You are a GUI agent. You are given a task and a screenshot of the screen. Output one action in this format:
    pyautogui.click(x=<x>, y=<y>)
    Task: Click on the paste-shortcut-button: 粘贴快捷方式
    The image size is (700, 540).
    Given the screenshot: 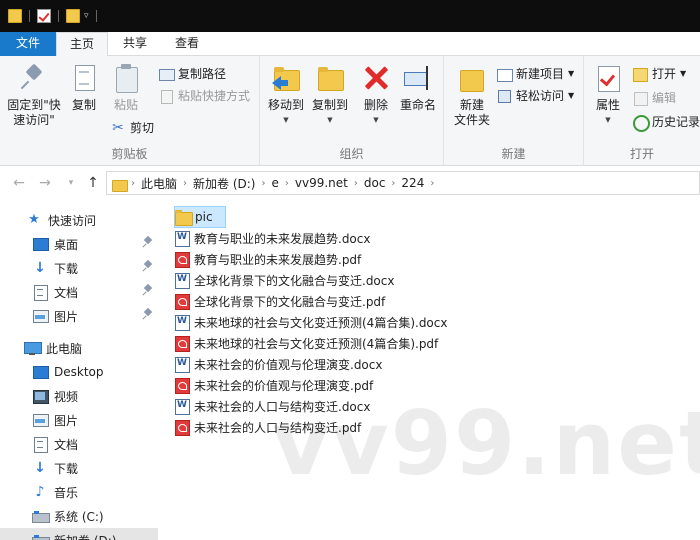 What is the action you would take?
    pyautogui.click(x=204, y=96)
    